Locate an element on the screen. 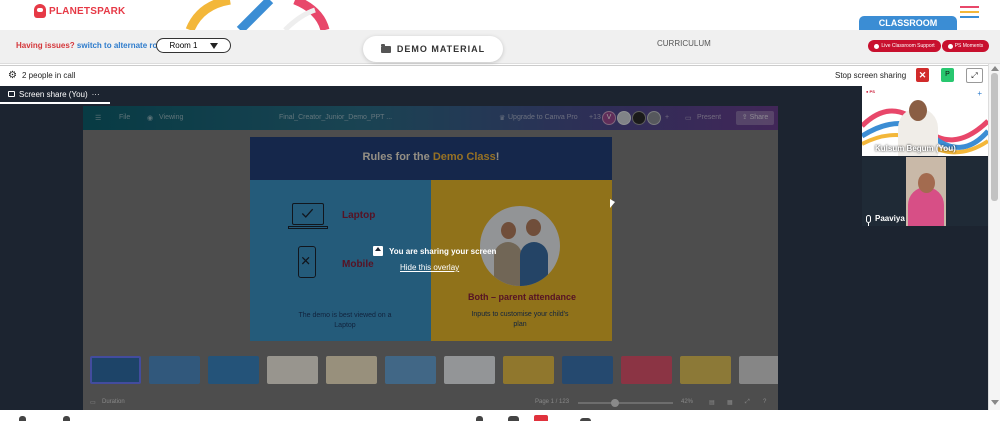  room-select: Room 1 is located at coordinates (193, 45).